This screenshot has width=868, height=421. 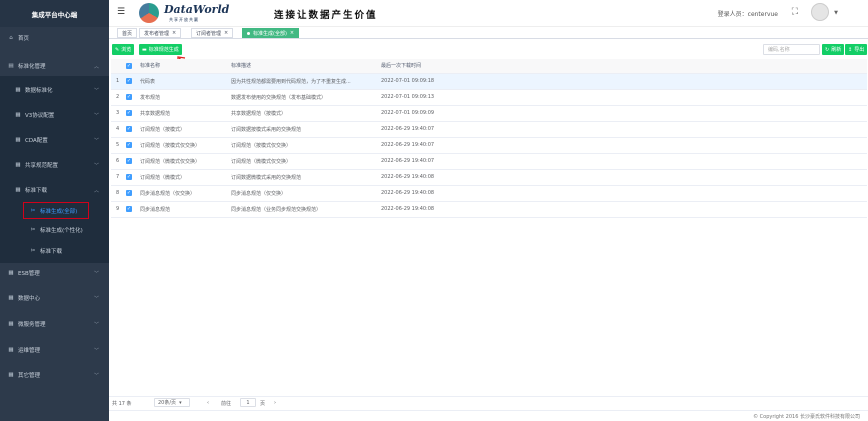 What do you see at coordinates (303, 193) in the screenshot?
I see `standard-description: 同步消息规范（仅交换）` at bounding box center [303, 193].